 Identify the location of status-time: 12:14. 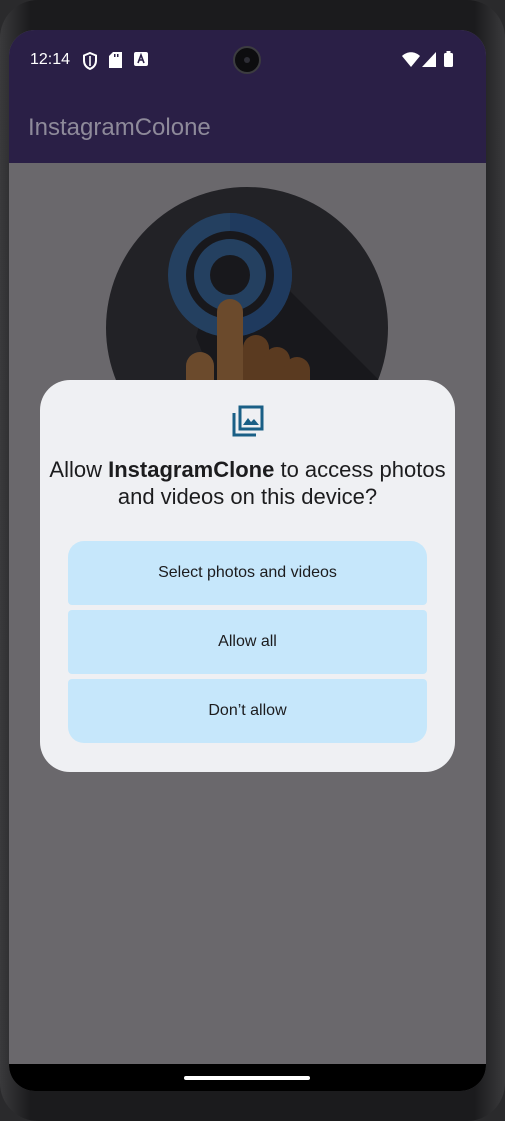
(50, 59).